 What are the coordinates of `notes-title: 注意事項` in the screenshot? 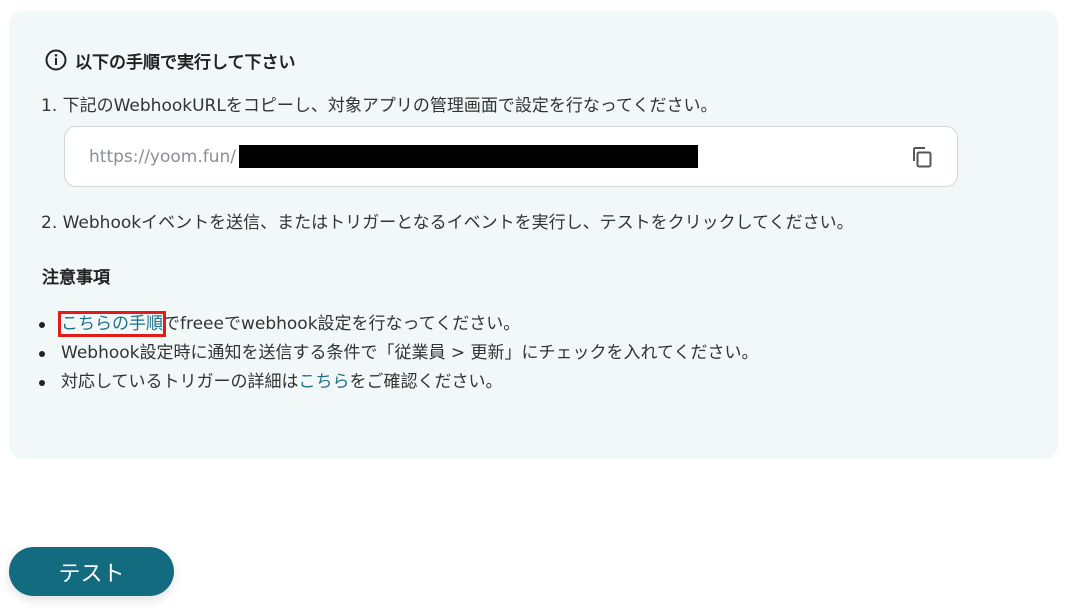 It's located at (76, 278).